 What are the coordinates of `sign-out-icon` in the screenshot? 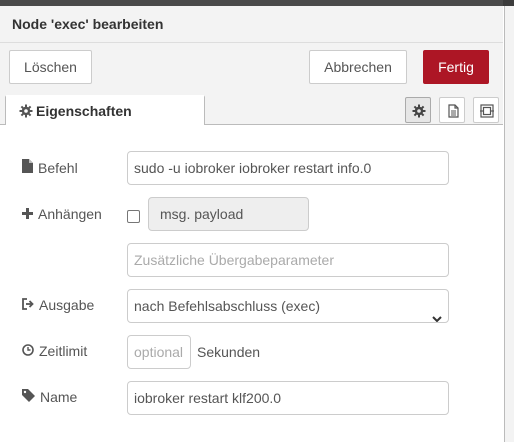 It's located at (28, 305).